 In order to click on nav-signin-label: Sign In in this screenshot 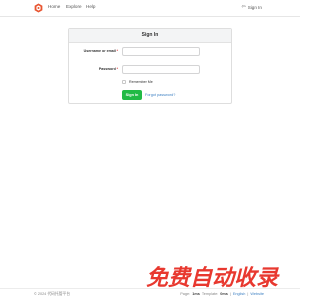, I will do `click(254, 7)`.